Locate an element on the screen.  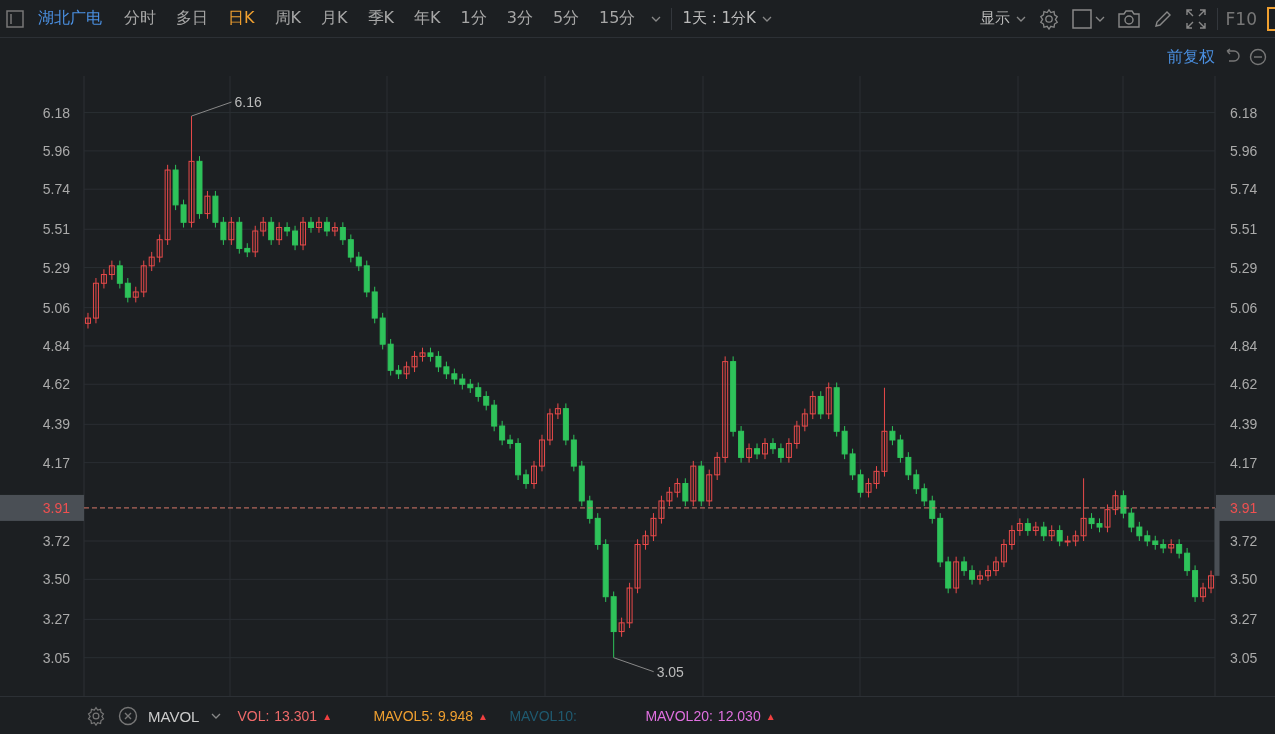
display-menu: 显示 is located at coordinates (1002, 18).